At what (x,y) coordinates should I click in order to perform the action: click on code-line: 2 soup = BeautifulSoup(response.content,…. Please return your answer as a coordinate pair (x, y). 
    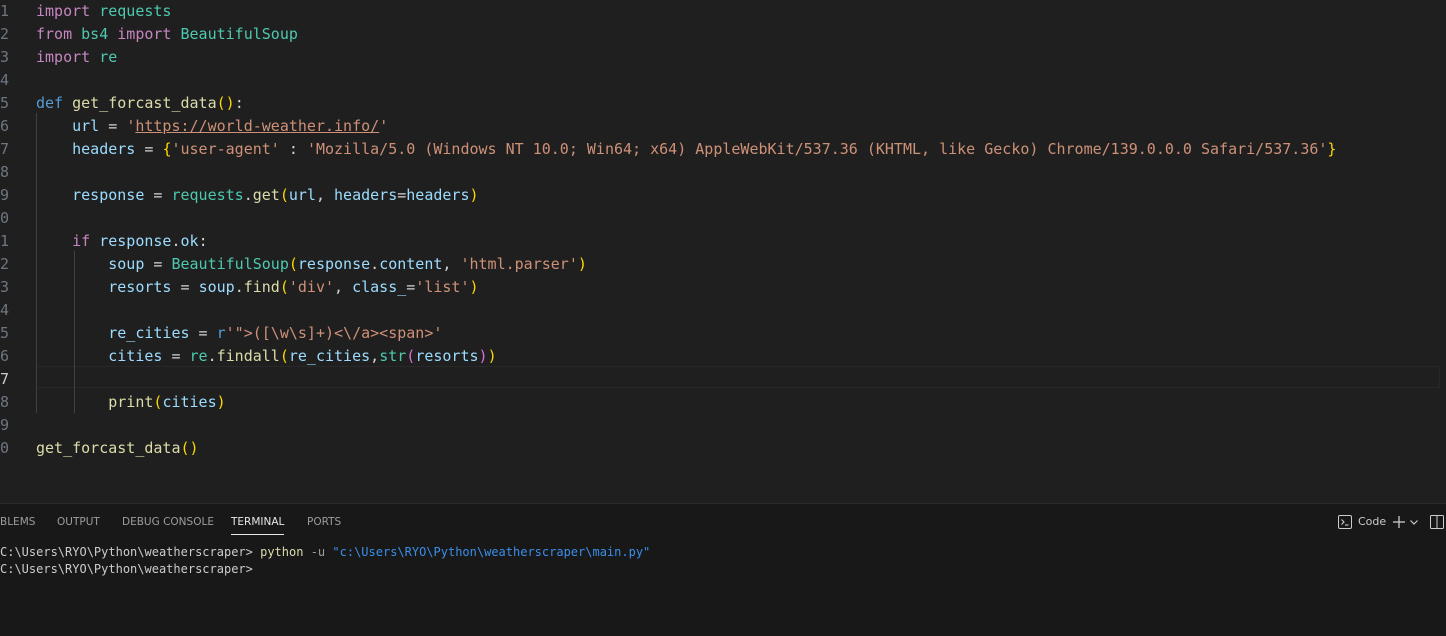
    Looking at the image, I should click on (723, 264).